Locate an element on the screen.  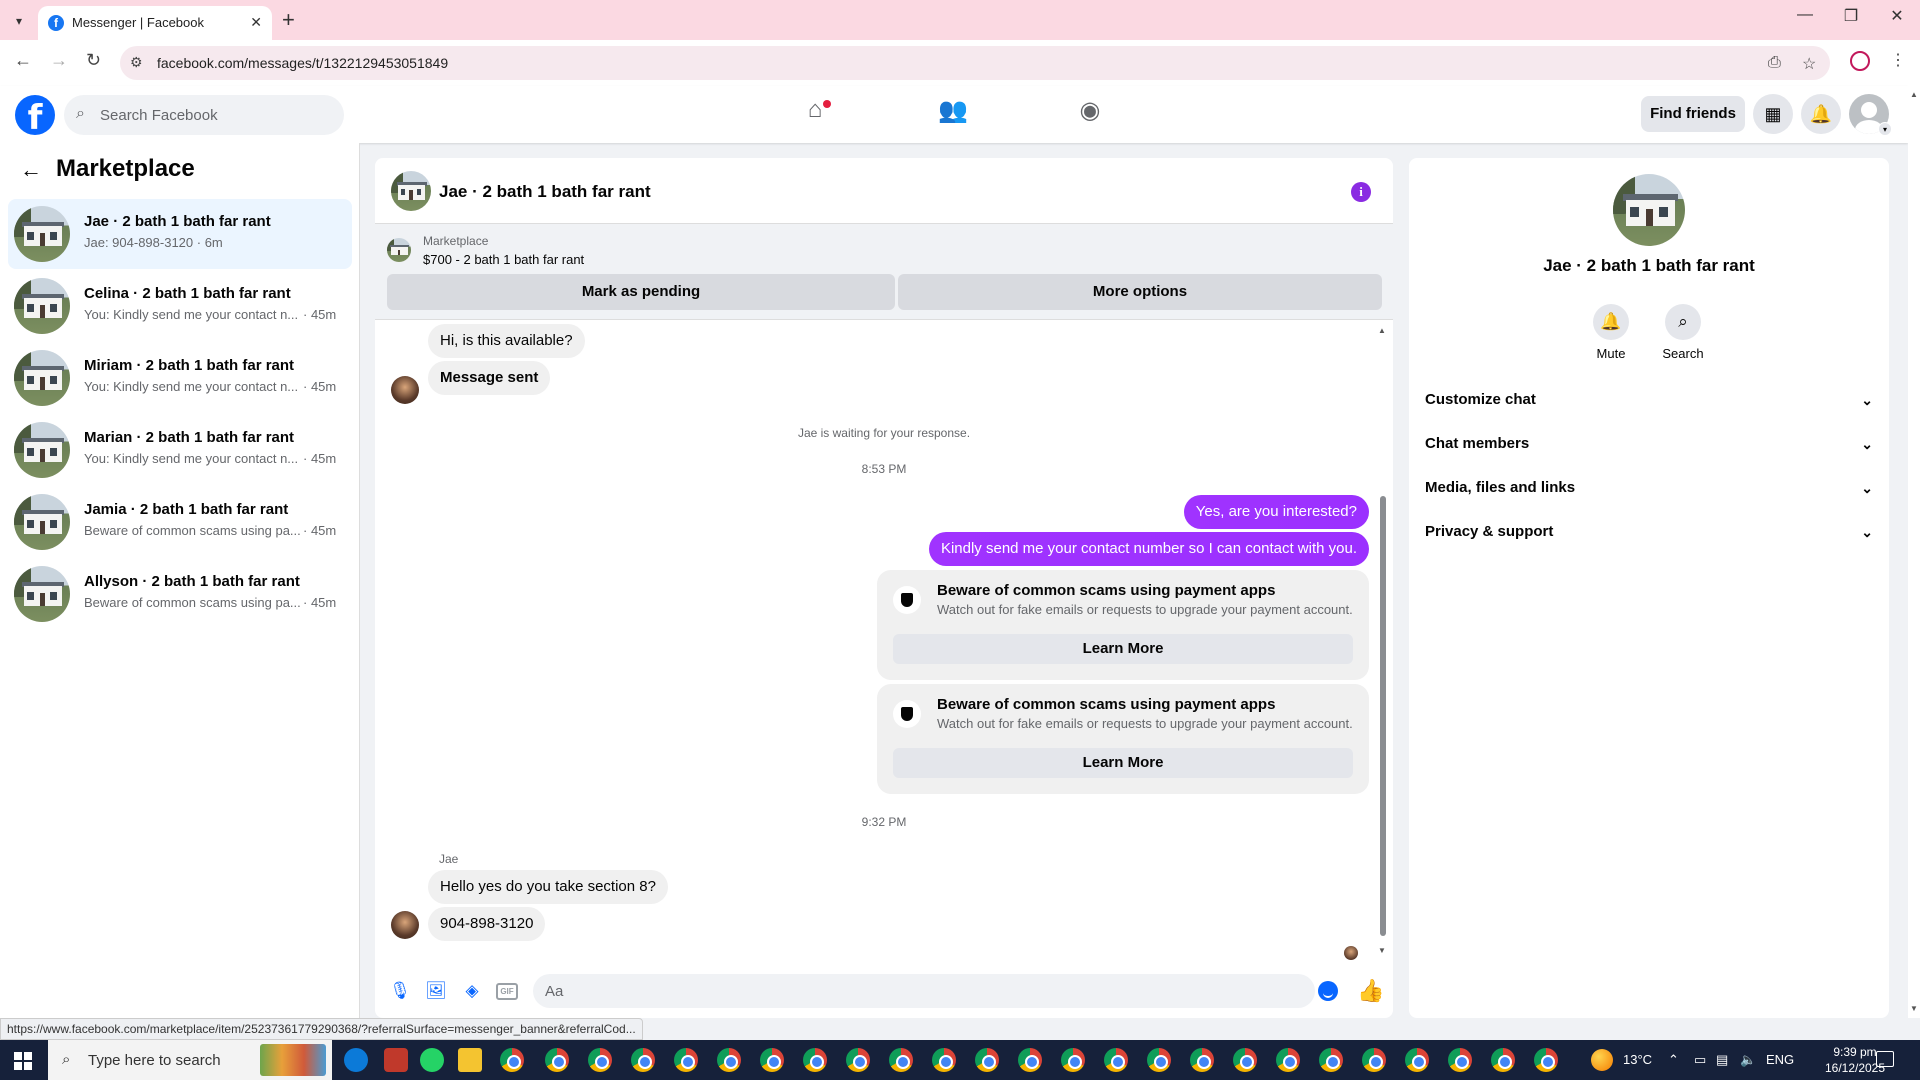
network-icon: ▤ is located at coordinates (1722, 1060).